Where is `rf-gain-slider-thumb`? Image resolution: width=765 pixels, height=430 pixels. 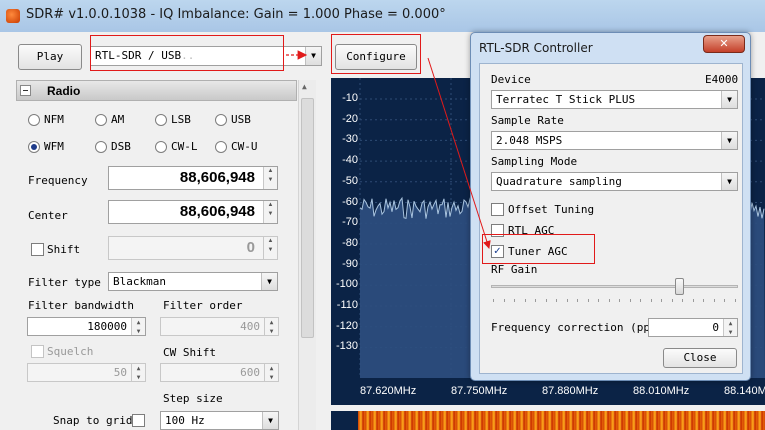
rf-gain-slider-thumb is located at coordinates (679, 286).